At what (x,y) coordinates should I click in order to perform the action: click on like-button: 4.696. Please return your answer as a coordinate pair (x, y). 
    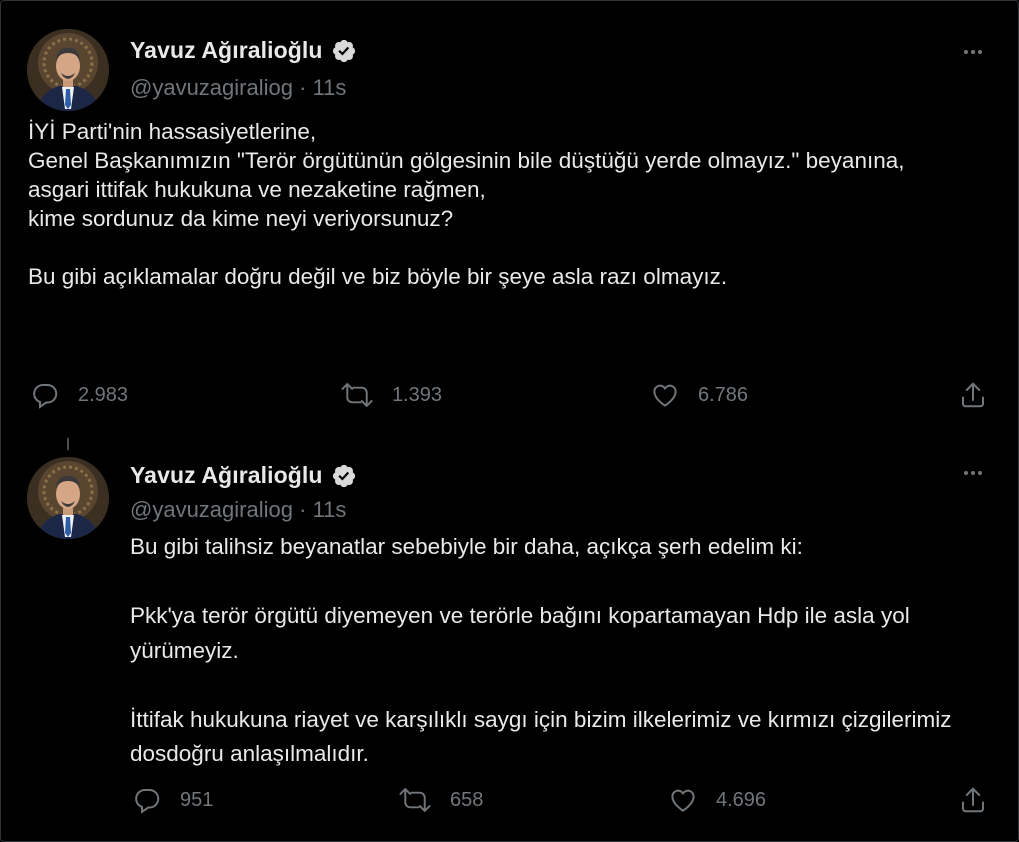
    Looking at the image, I should click on (717, 800).